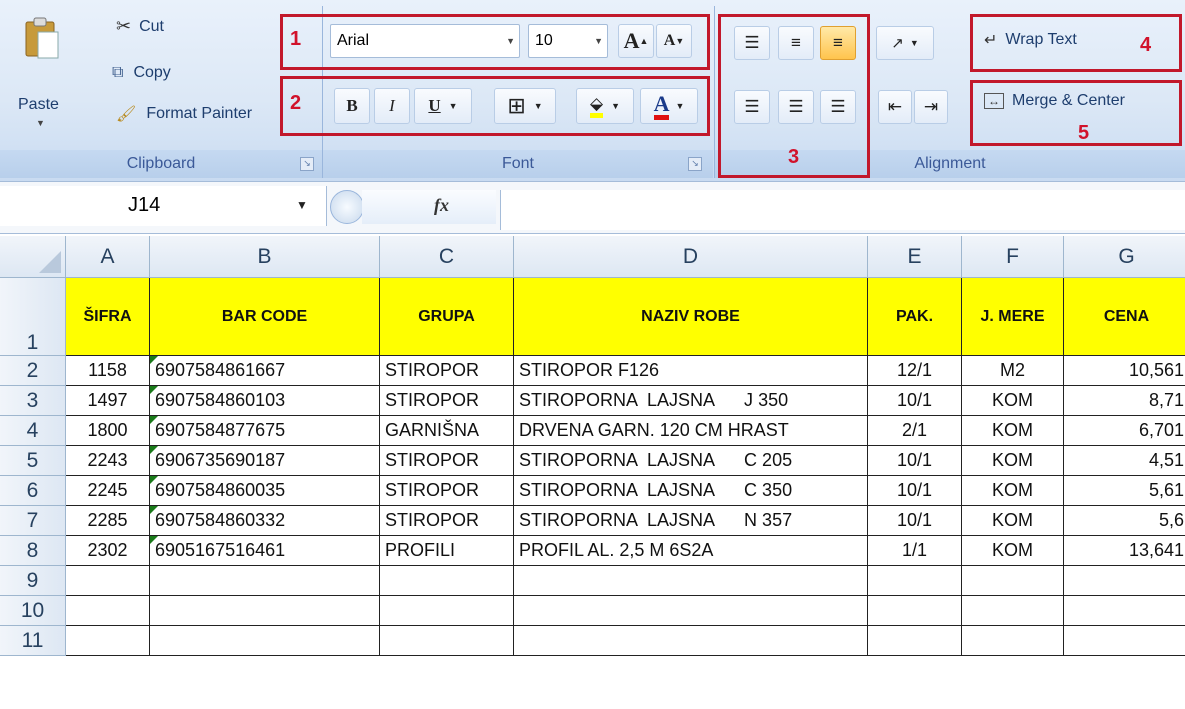 The width and height of the screenshot is (1185, 709). I want to click on cell-c8: PROFILI, so click(447, 551).